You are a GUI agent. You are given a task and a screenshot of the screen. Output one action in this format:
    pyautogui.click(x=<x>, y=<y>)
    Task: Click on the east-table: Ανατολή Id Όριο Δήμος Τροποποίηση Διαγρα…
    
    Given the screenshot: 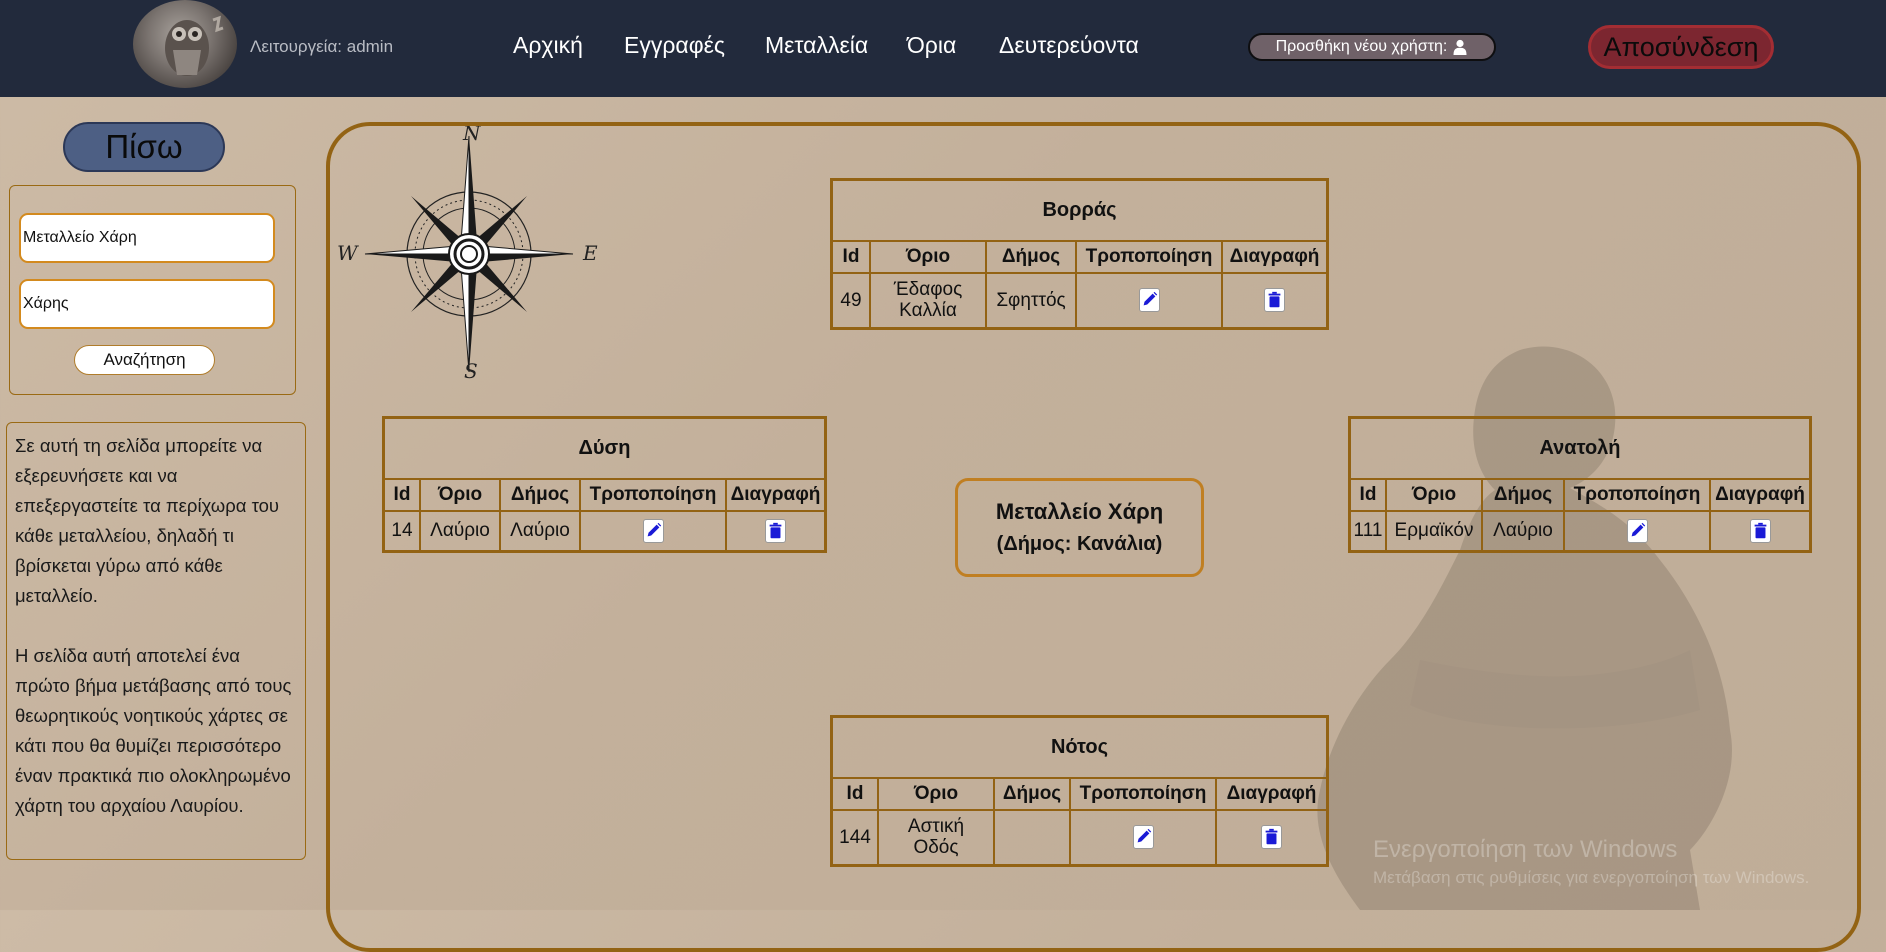 What is the action you would take?
    pyautogui.click(x=1580, y=484)
    